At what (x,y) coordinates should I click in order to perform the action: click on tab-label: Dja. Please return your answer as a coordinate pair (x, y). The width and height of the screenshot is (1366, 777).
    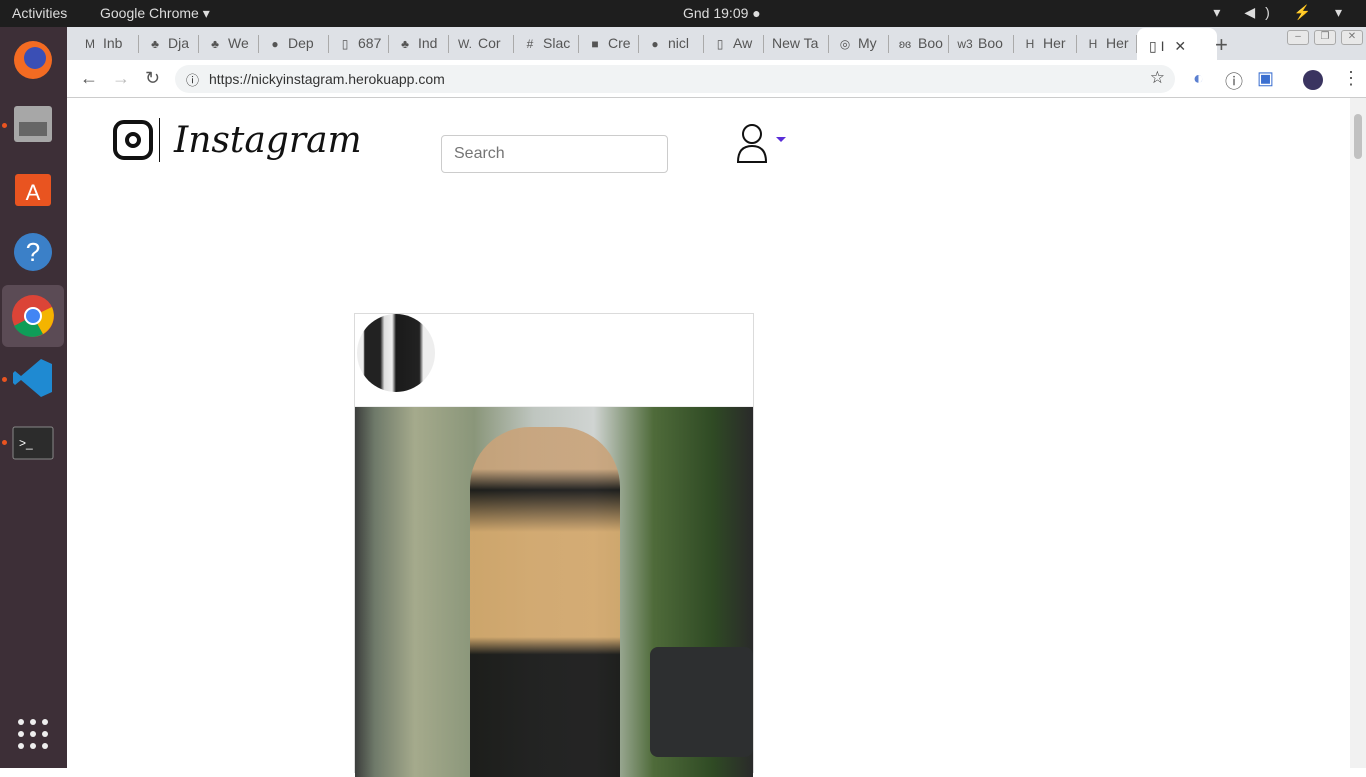
    Looking at the image, I should click on (179, 43).